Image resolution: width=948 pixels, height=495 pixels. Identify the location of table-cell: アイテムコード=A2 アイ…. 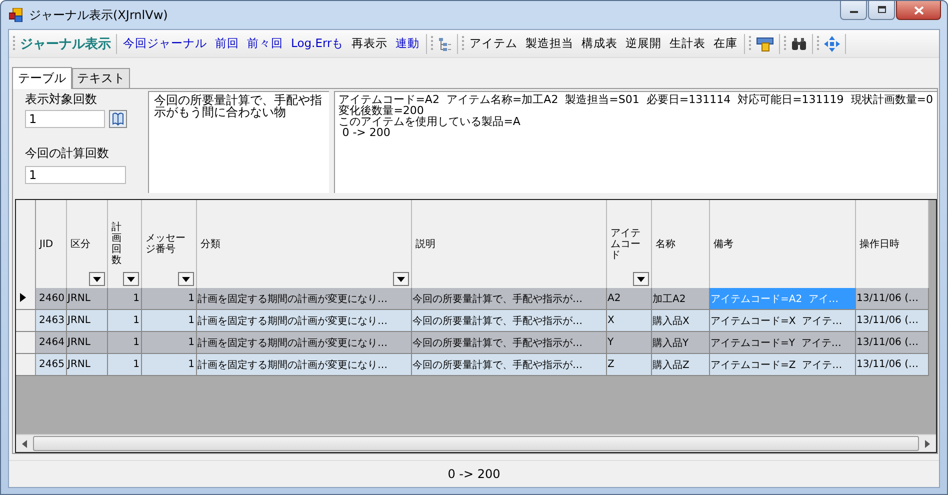
(782, 299).